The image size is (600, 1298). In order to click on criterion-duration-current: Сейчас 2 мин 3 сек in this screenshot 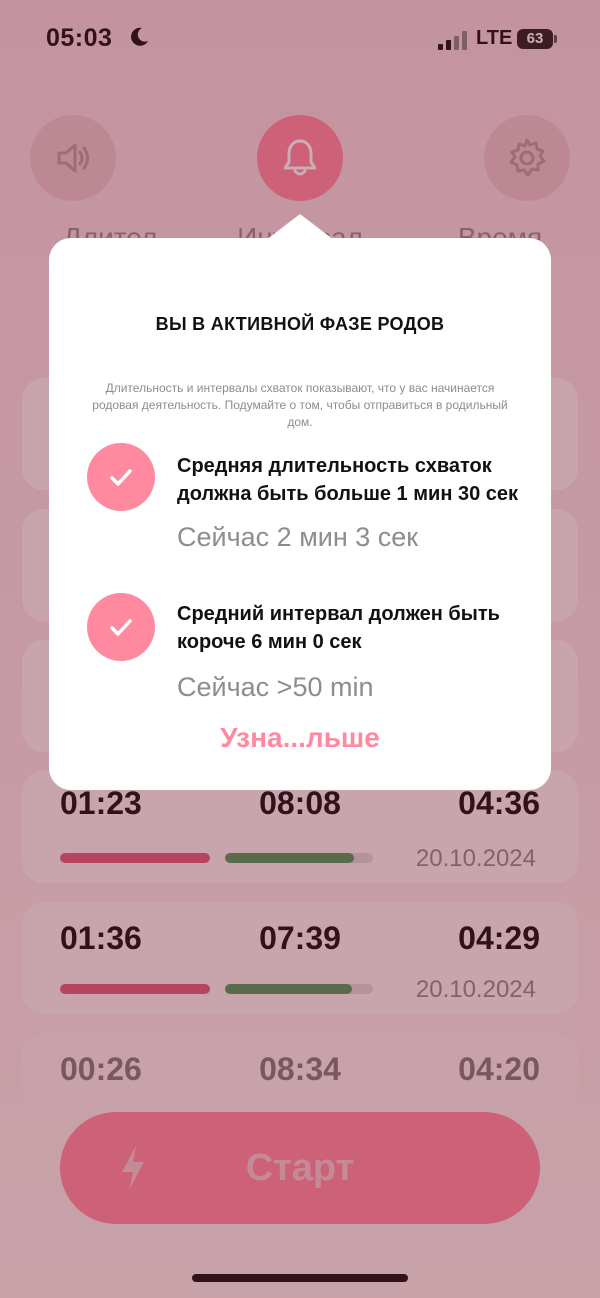, I will do `click(298, 537)`.